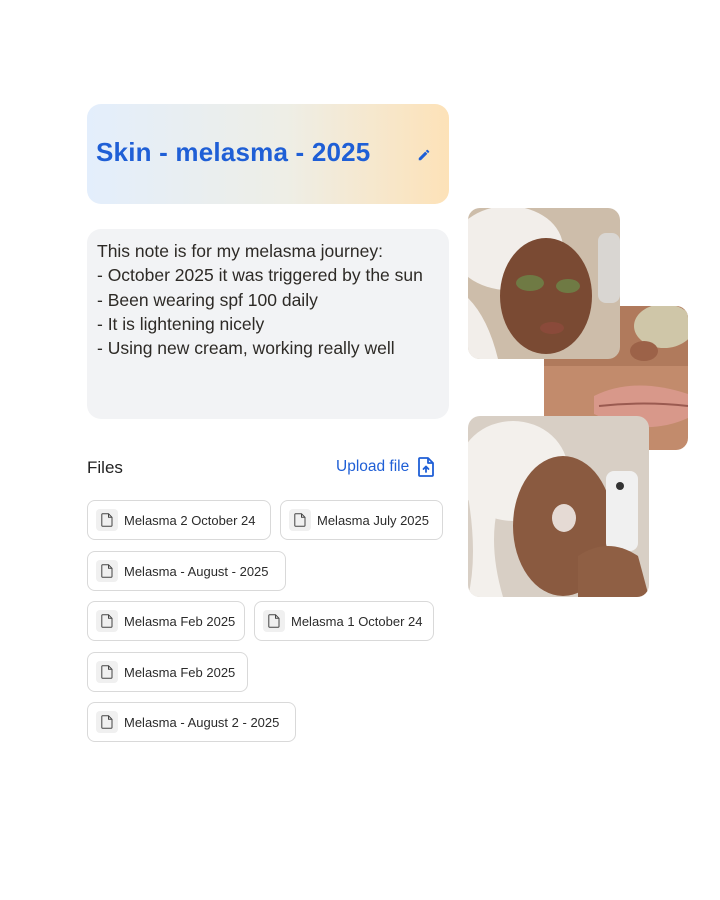  I want to click on photo-eye-patches-image, so click(544, 283).